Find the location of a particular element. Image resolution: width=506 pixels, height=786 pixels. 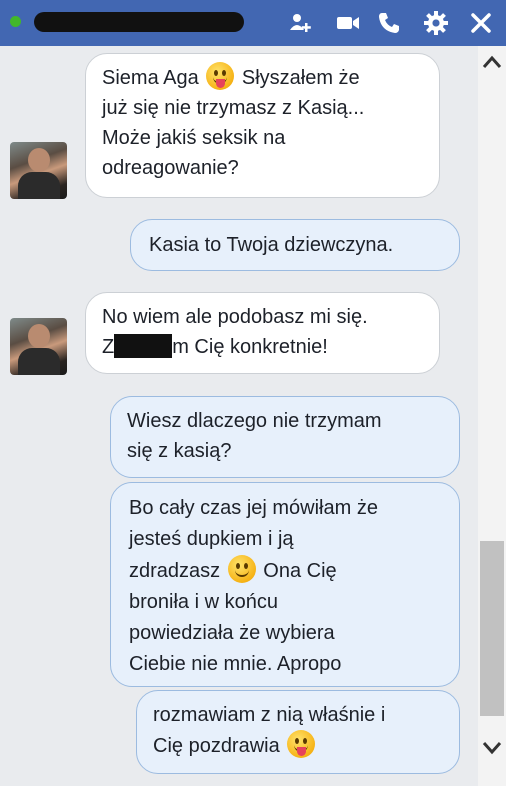

outgoing-message-bubble: rozmawiam z nią właśnie i Cię pozdrawia is located at coordinates (298, 732).